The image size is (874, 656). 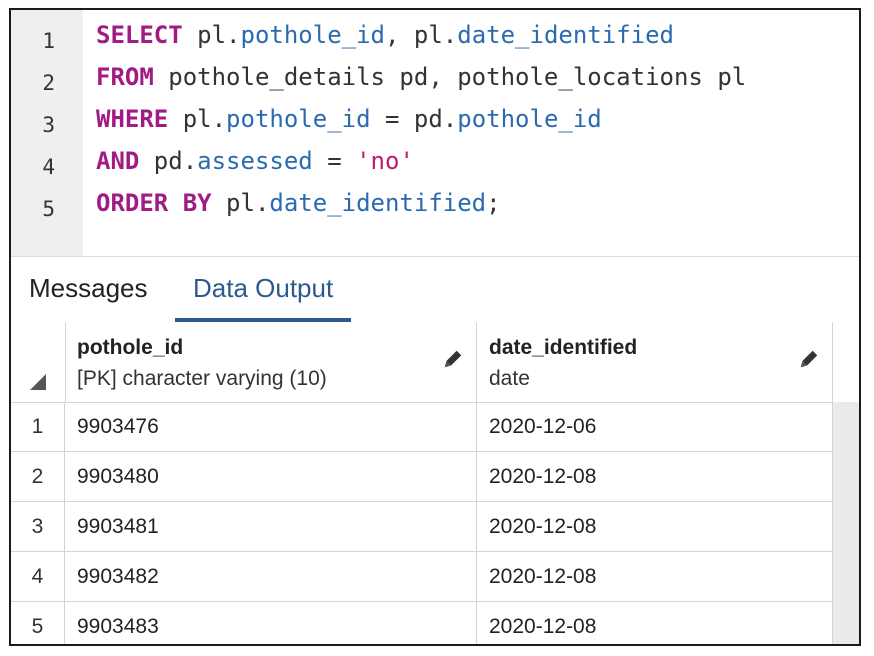 What do you see at coordinates (130, 347) in the screenshot?
I see `column-name: pothole_id` at bounding box center [130, 347].